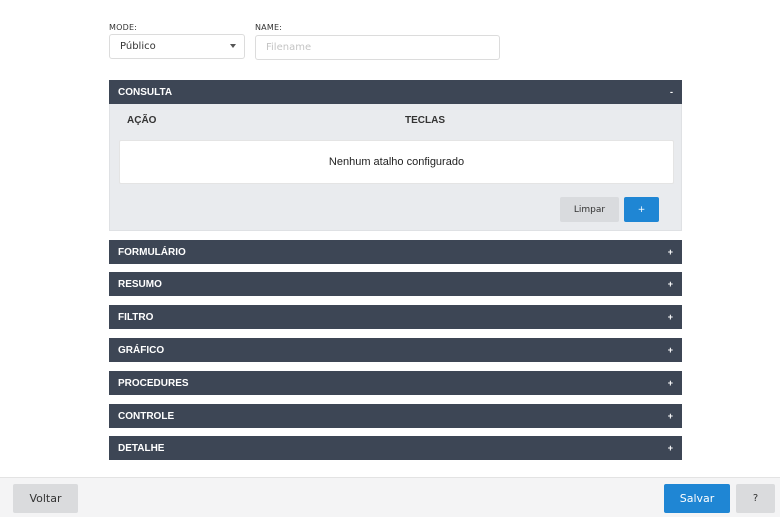  Describe the element at coordinates (145, 92) in the screenshot. I see `section-title-consulta: CONSULTA` at that location.